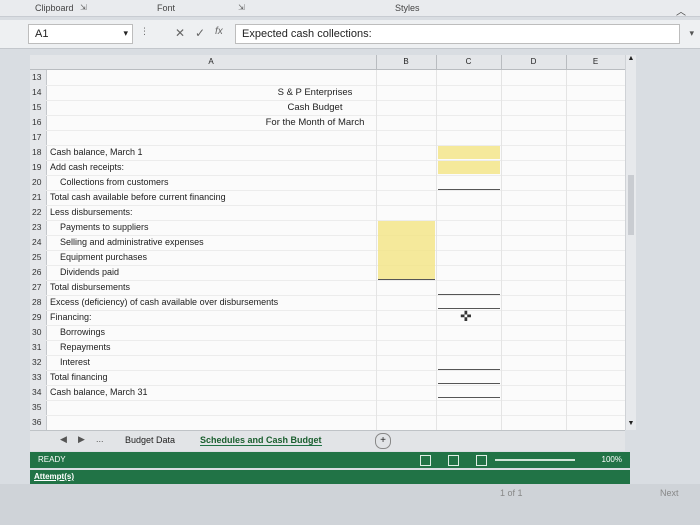 The width and height of the screenshot is (700, 525). Describe the element at coordinates (315, 122) in the screenshot. I see `budget-period: For the Month of March` at that location.